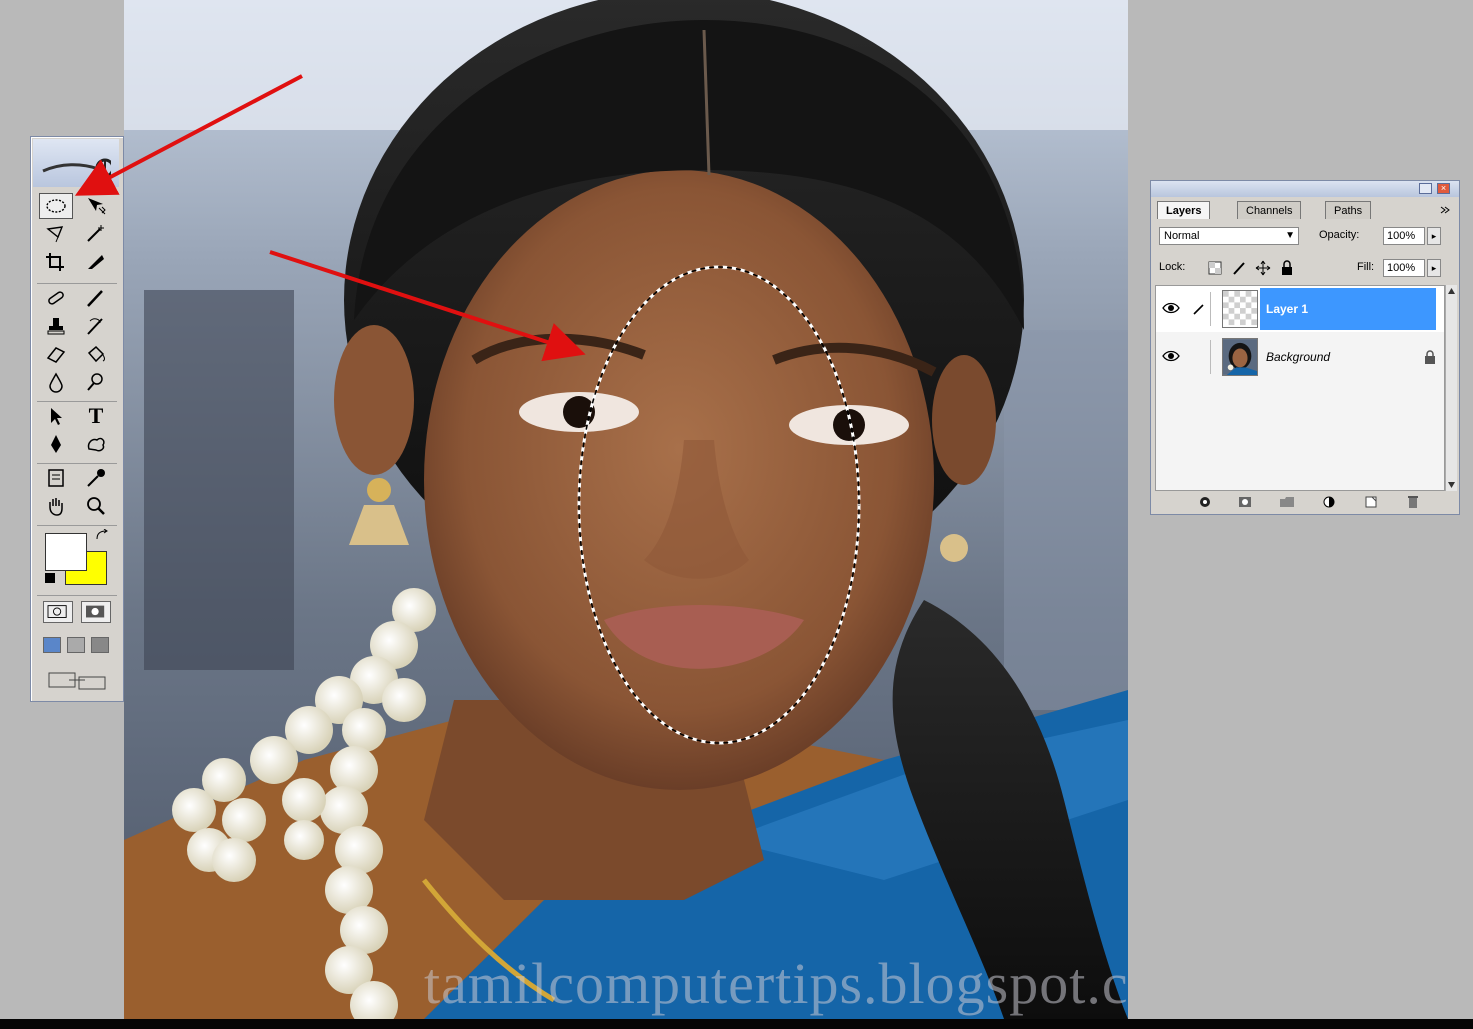 The width and height of the screenshot is (1473, 1029). Describe the element at coordinates (1240, 309) in the screenshot. I see `layer-thumbnail-transparent` at that location.